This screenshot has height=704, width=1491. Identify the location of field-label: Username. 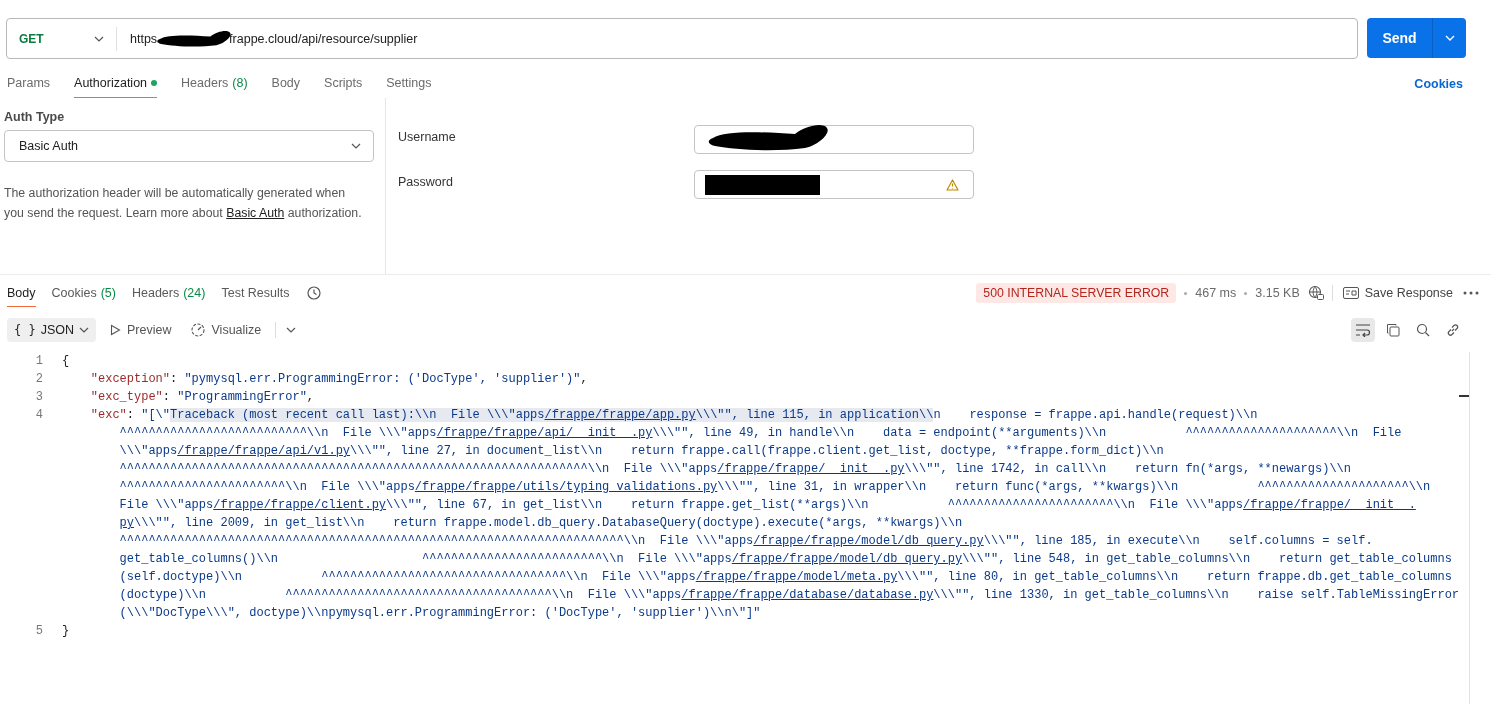
(427, 137).